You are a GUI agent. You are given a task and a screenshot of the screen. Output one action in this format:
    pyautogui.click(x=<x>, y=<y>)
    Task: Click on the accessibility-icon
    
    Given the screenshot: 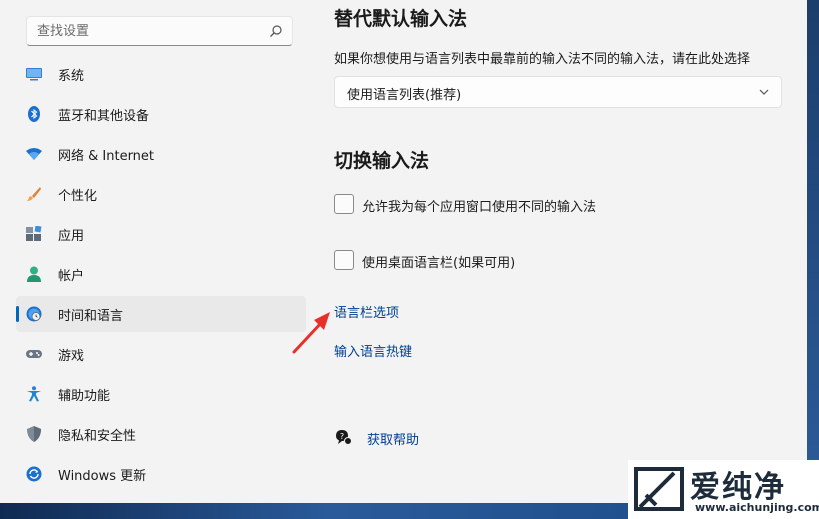 What is the action you would take?
    pyautogui.click(x=34, y=394)
    